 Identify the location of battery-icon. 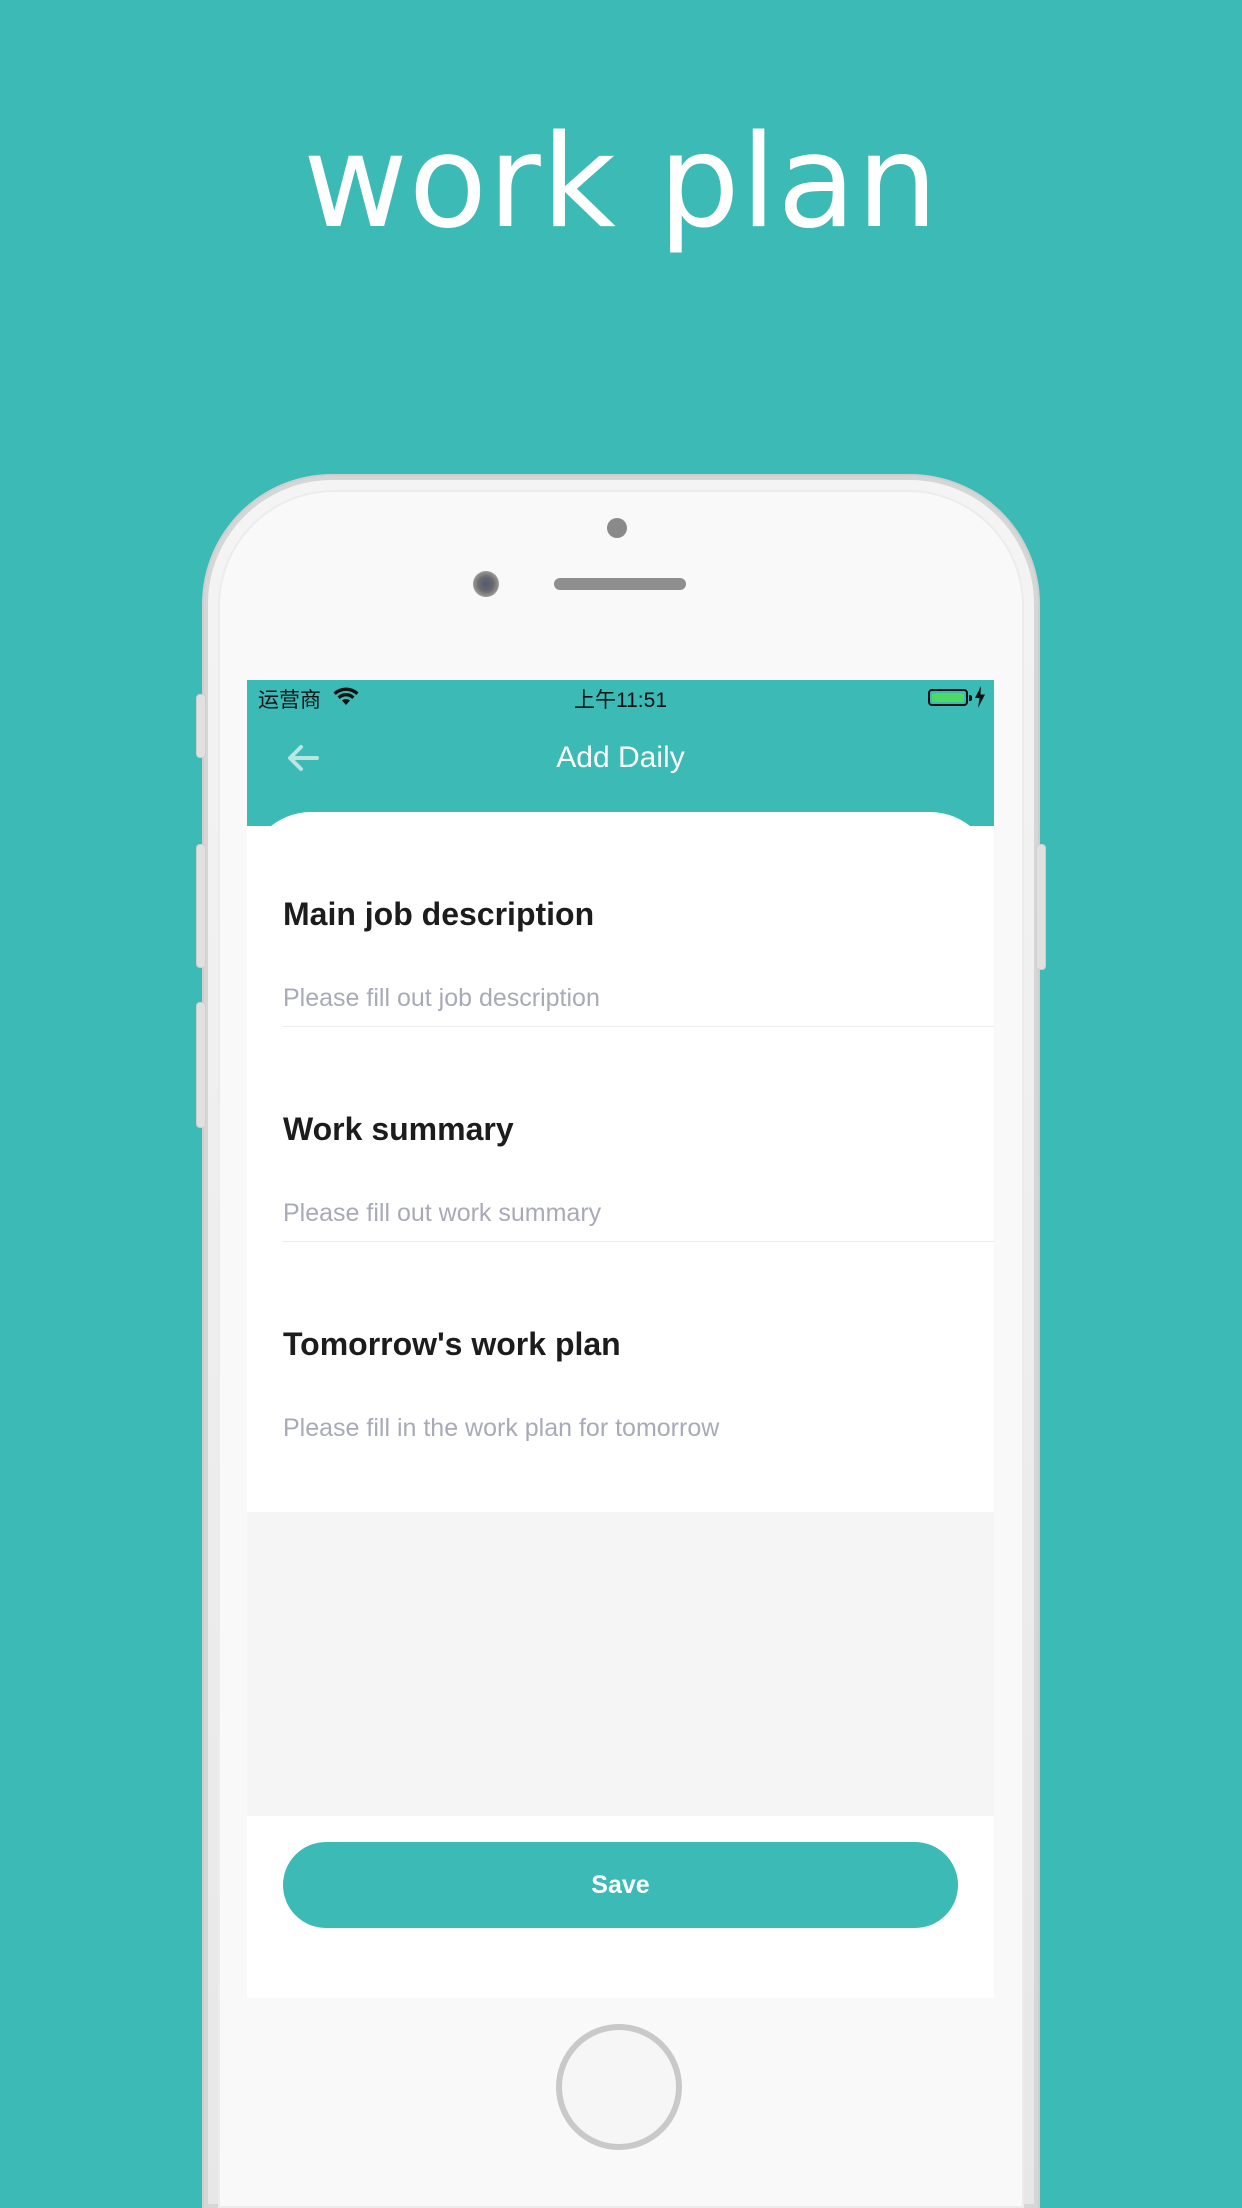
(950, 697).